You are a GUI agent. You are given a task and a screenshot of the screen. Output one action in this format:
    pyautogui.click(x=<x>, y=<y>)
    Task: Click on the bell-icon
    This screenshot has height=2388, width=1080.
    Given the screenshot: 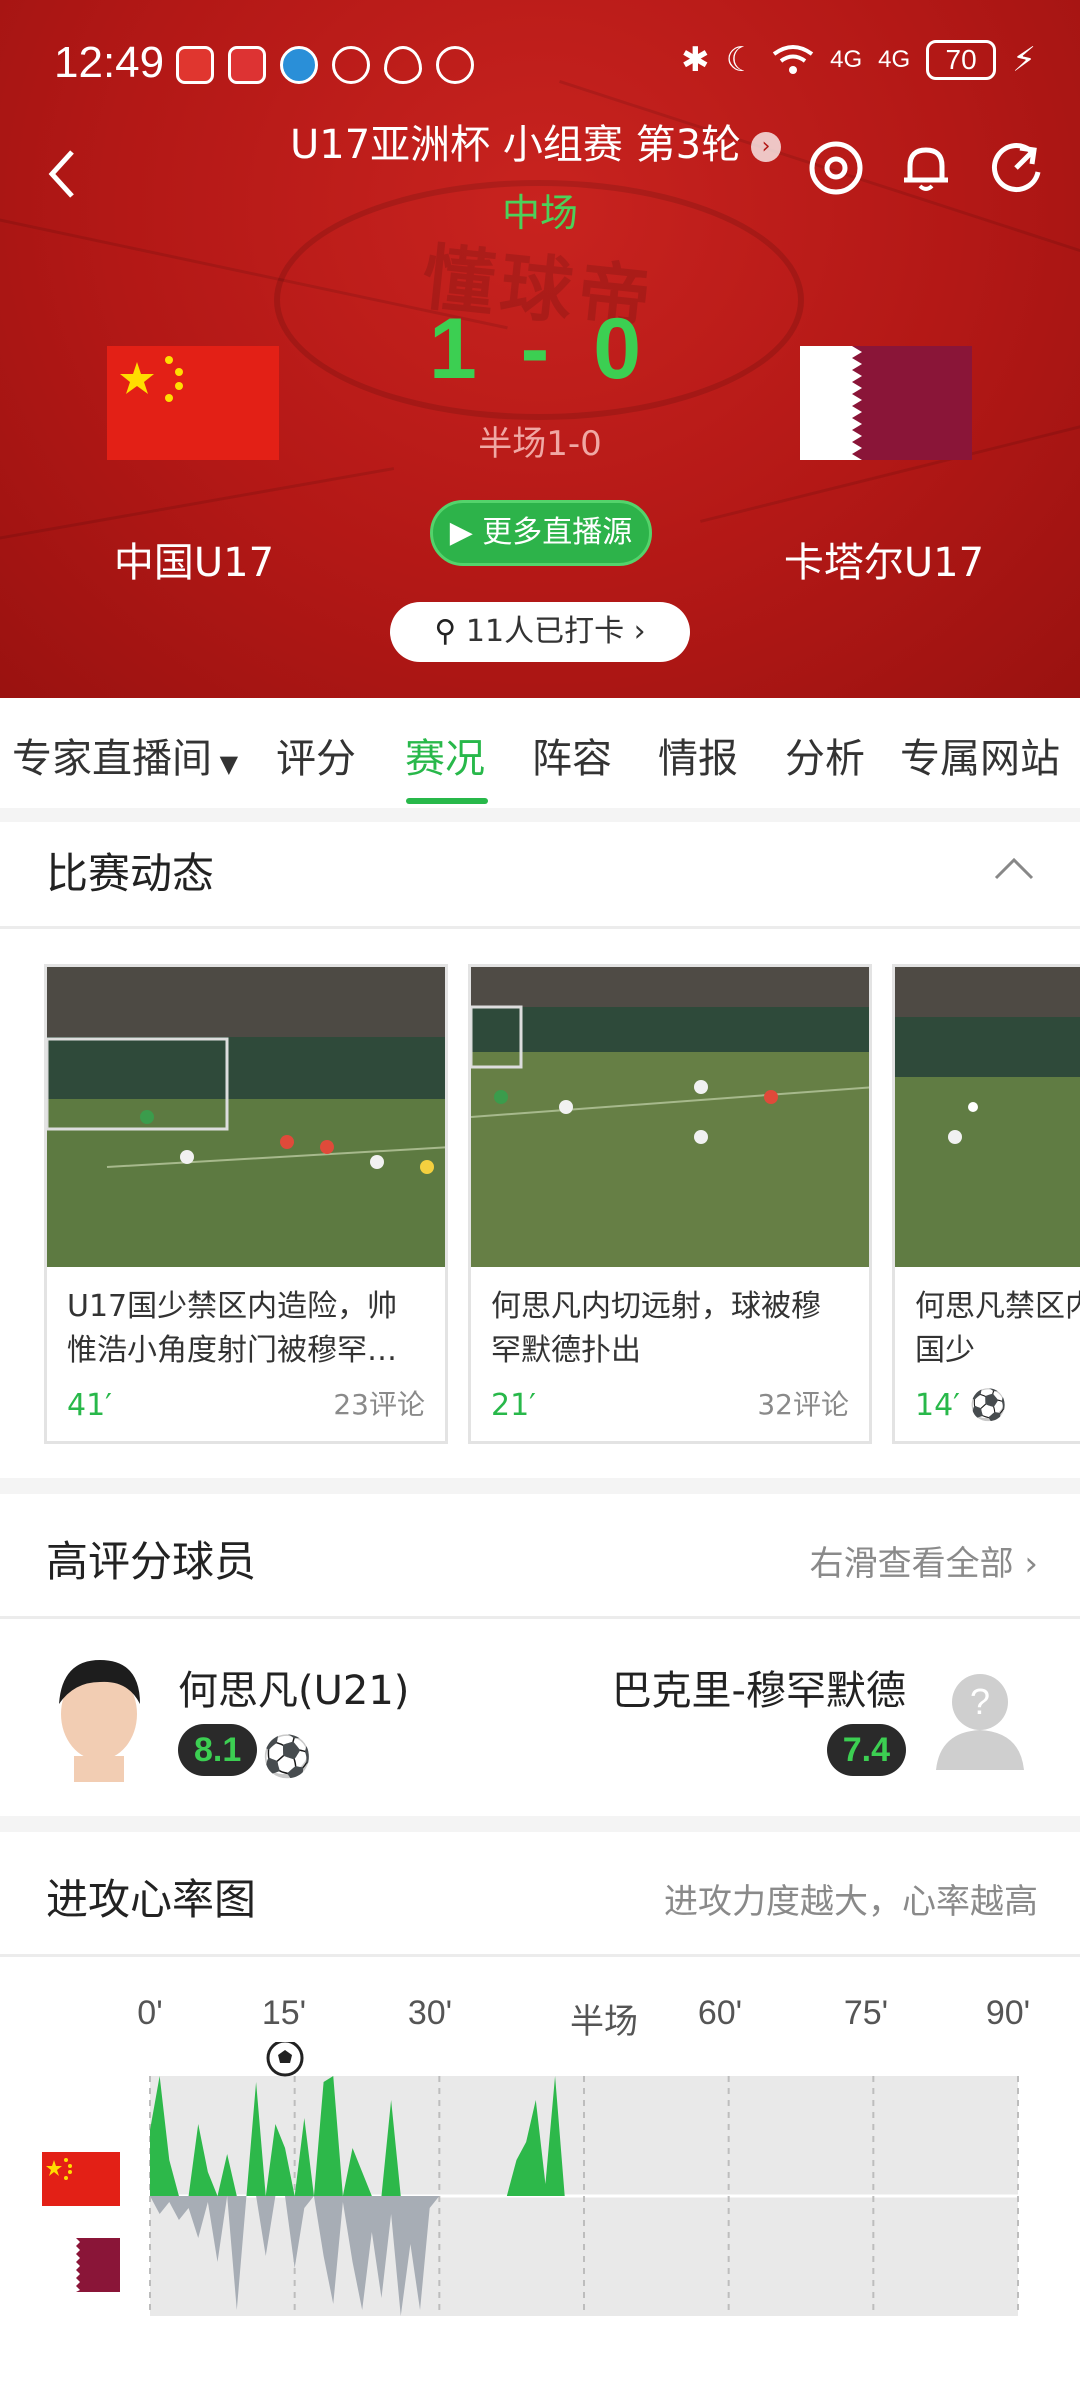 What is the action you would take?
    pyautogui.click(x=926, y=168)
    